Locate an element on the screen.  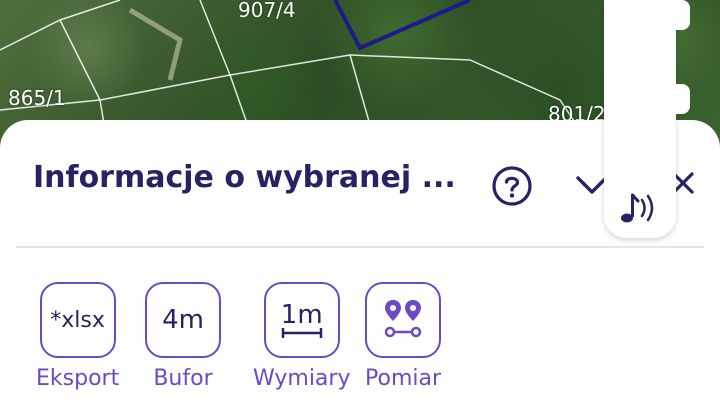
map-pins-route-icon is located at coordinates (403, 319).